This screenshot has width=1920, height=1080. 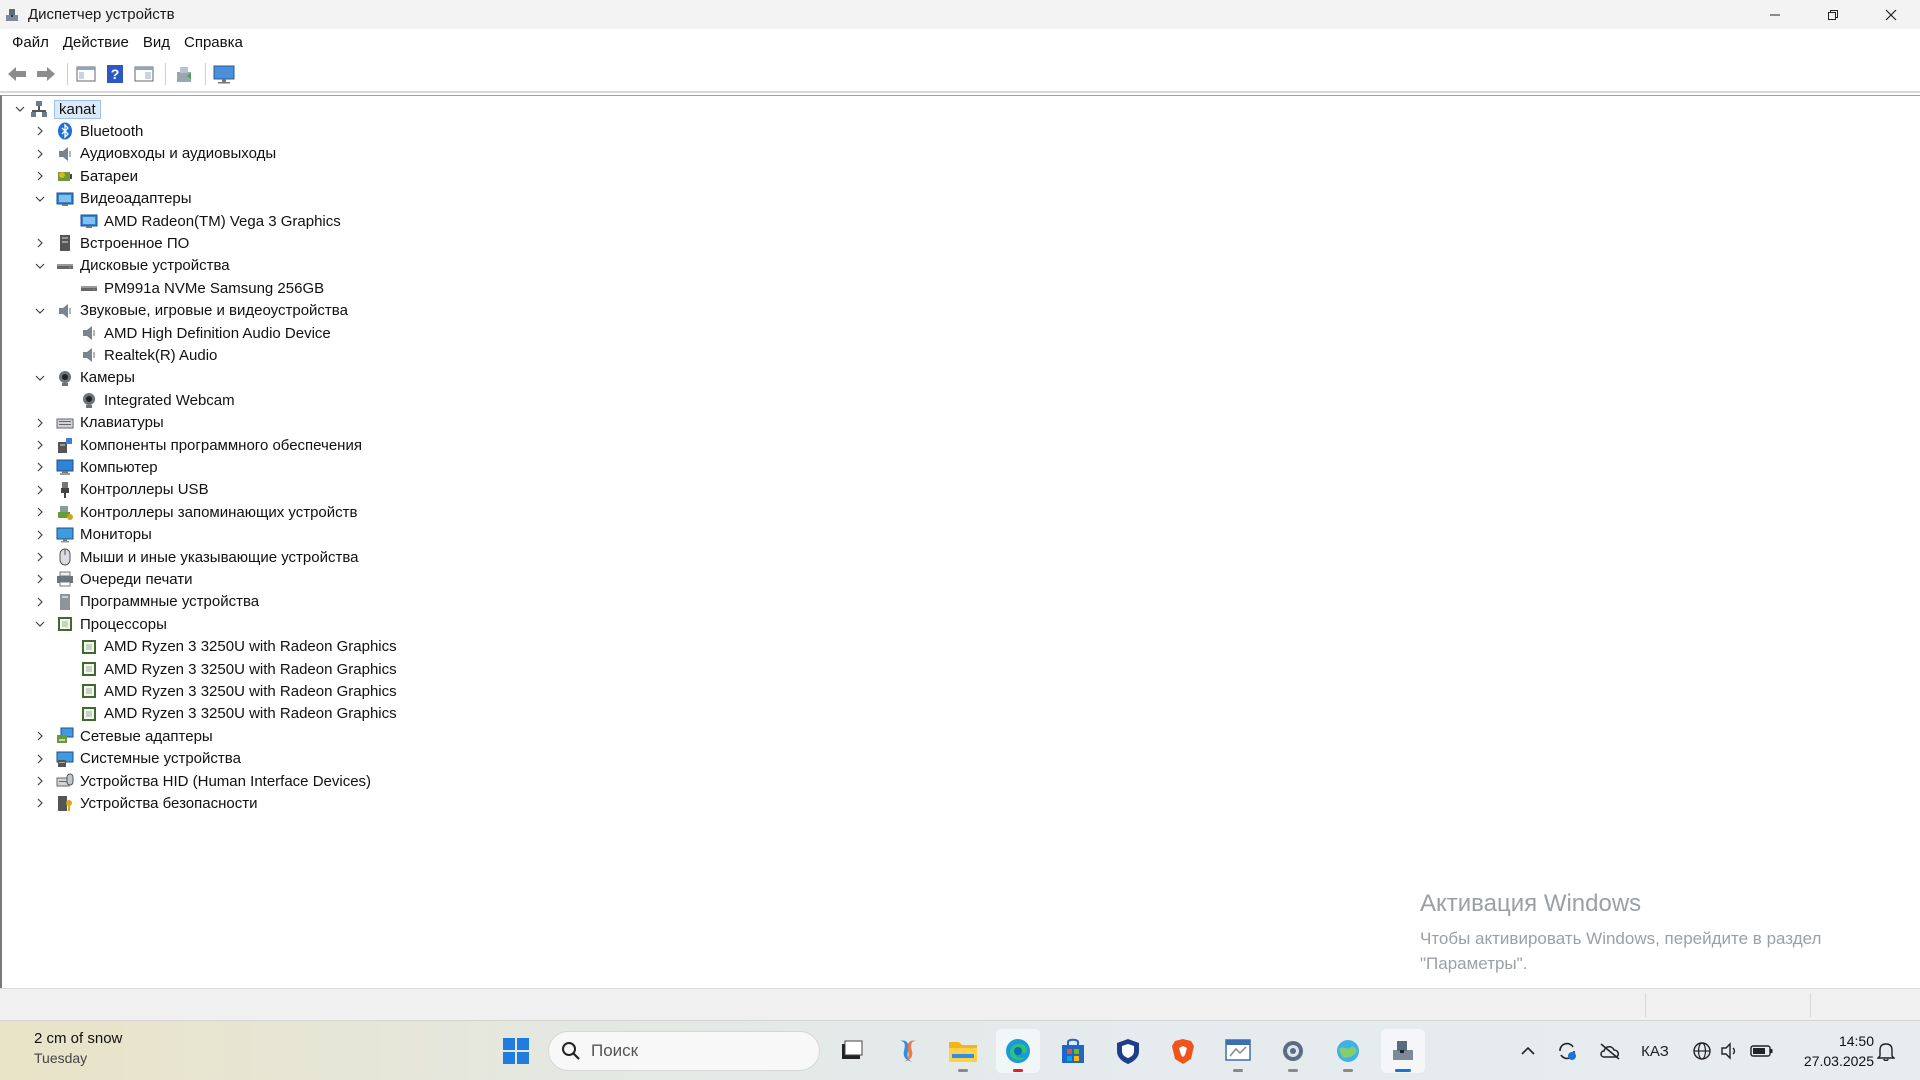 What do you see at coordinates (30, 43) in the screenshot?
I see `menu-file: Файл` at bounding box center [30, 43].